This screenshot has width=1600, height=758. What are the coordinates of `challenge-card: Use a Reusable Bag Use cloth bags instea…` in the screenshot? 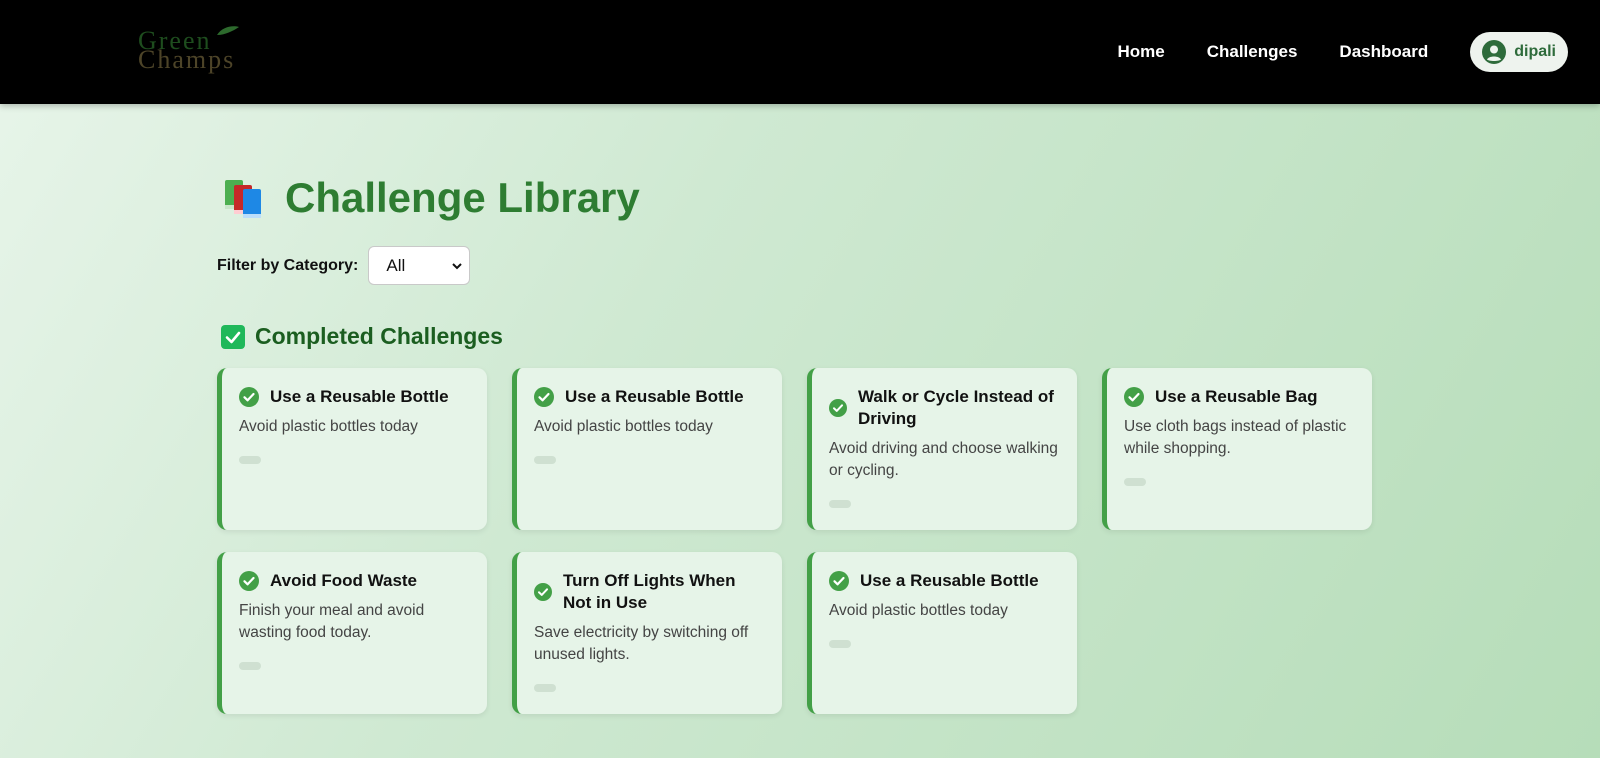 It's located at (1237, 449).